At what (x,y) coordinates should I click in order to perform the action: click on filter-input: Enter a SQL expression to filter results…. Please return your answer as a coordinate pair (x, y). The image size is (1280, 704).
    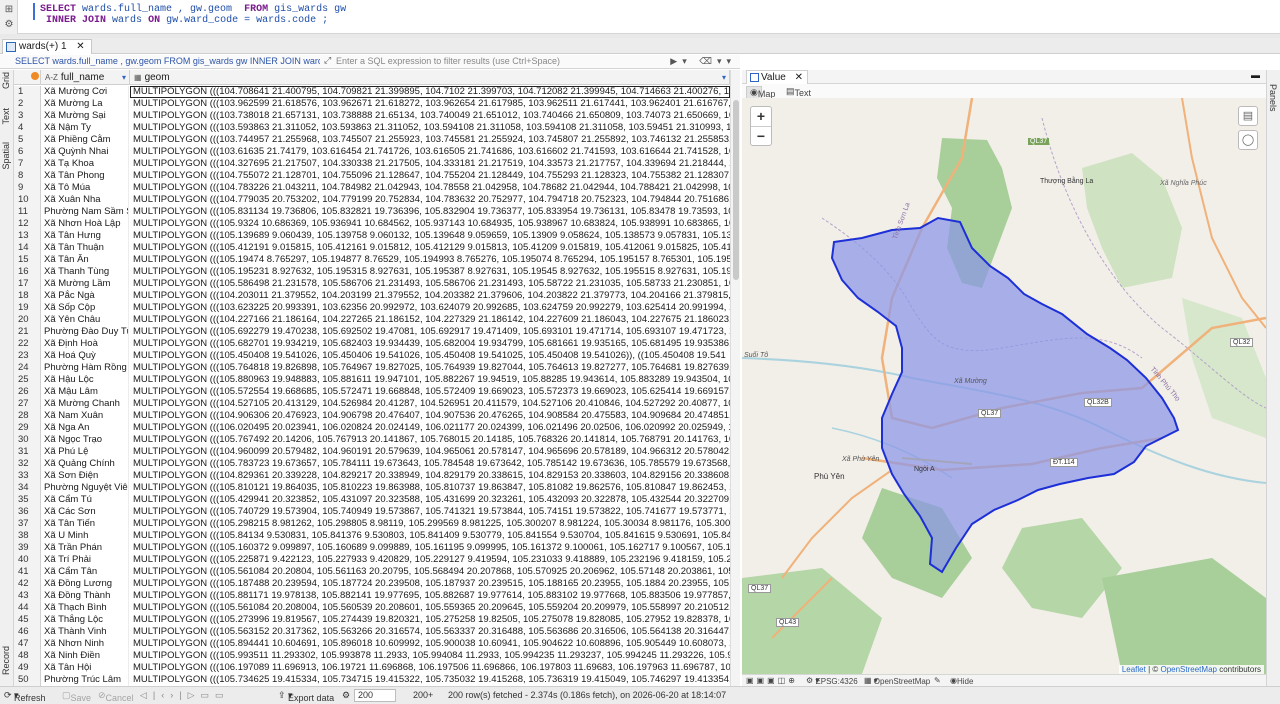
    Looking at the image, I should click on (448, 61).